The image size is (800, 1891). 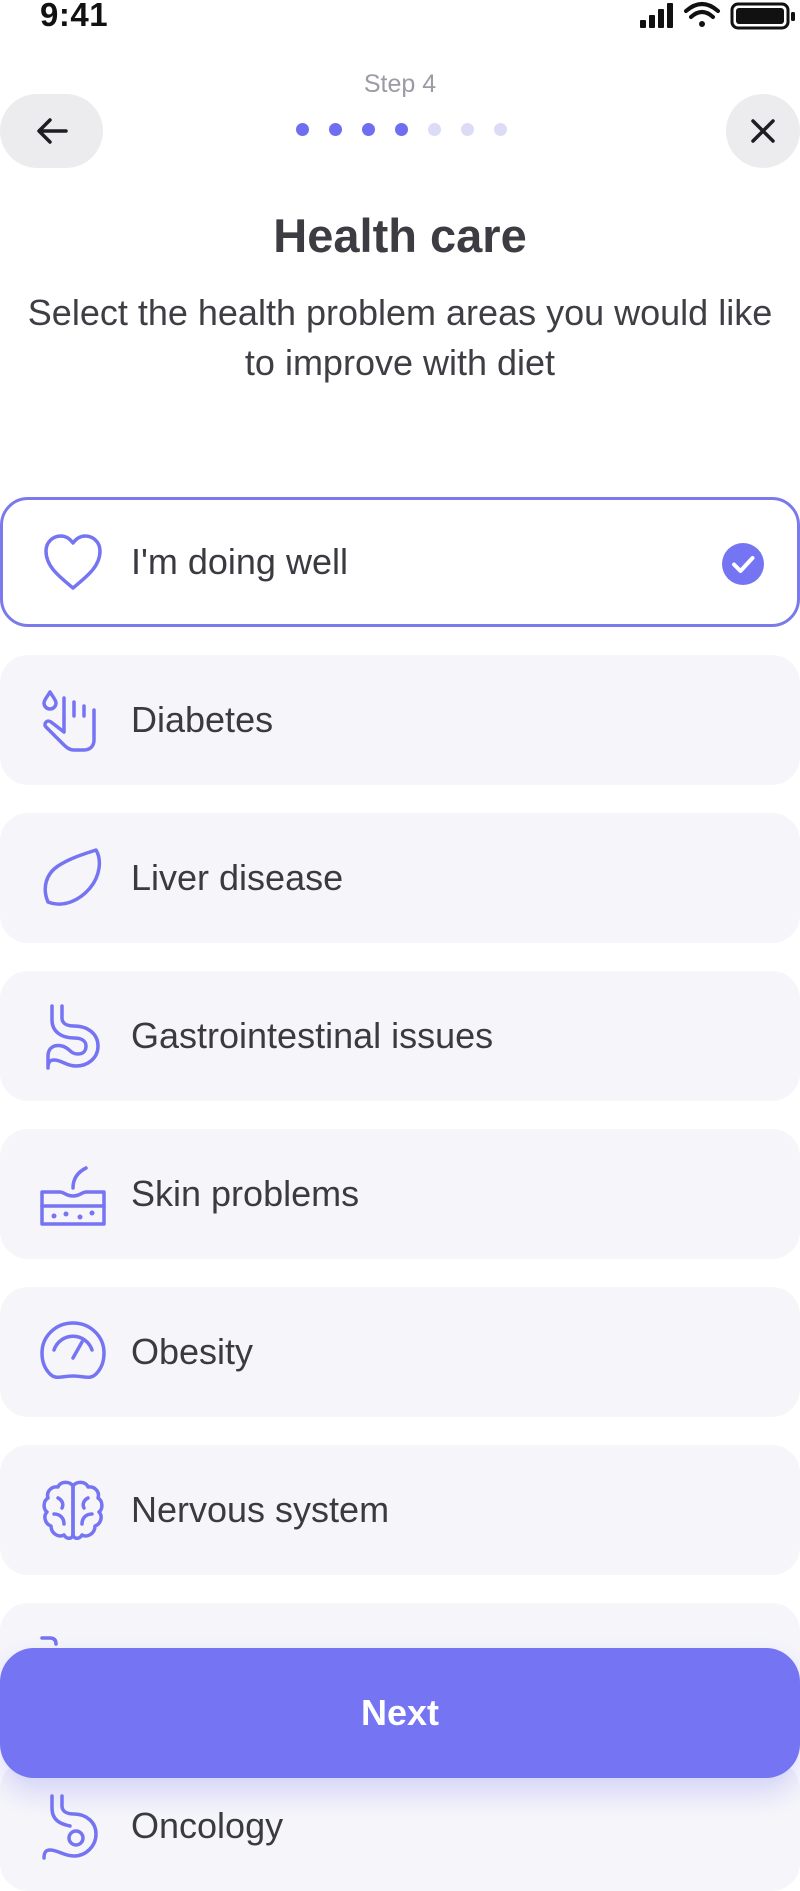 I want to click on status-bar: 9:41, so click(x=400, y=20).